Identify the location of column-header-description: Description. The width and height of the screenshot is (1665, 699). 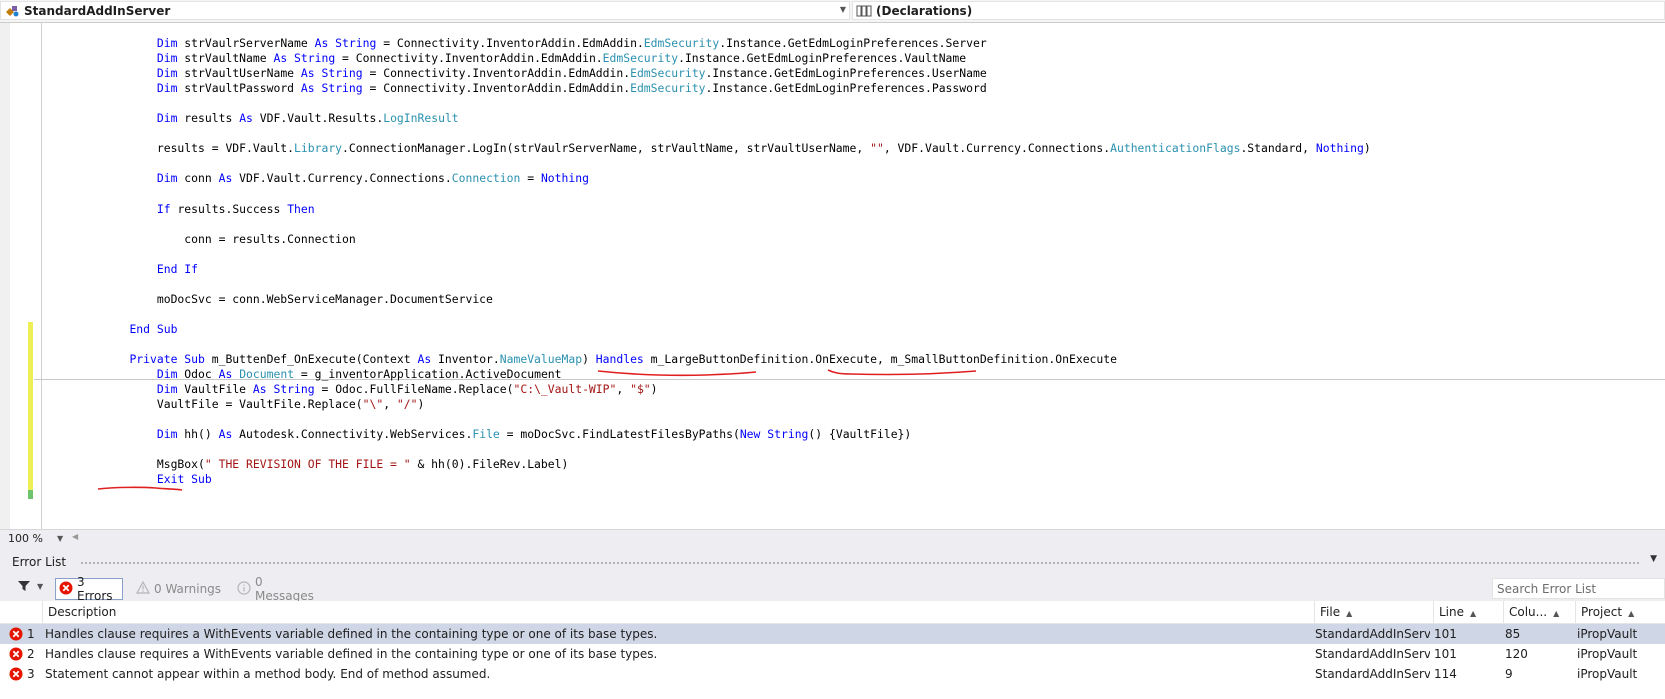
(678, 612).